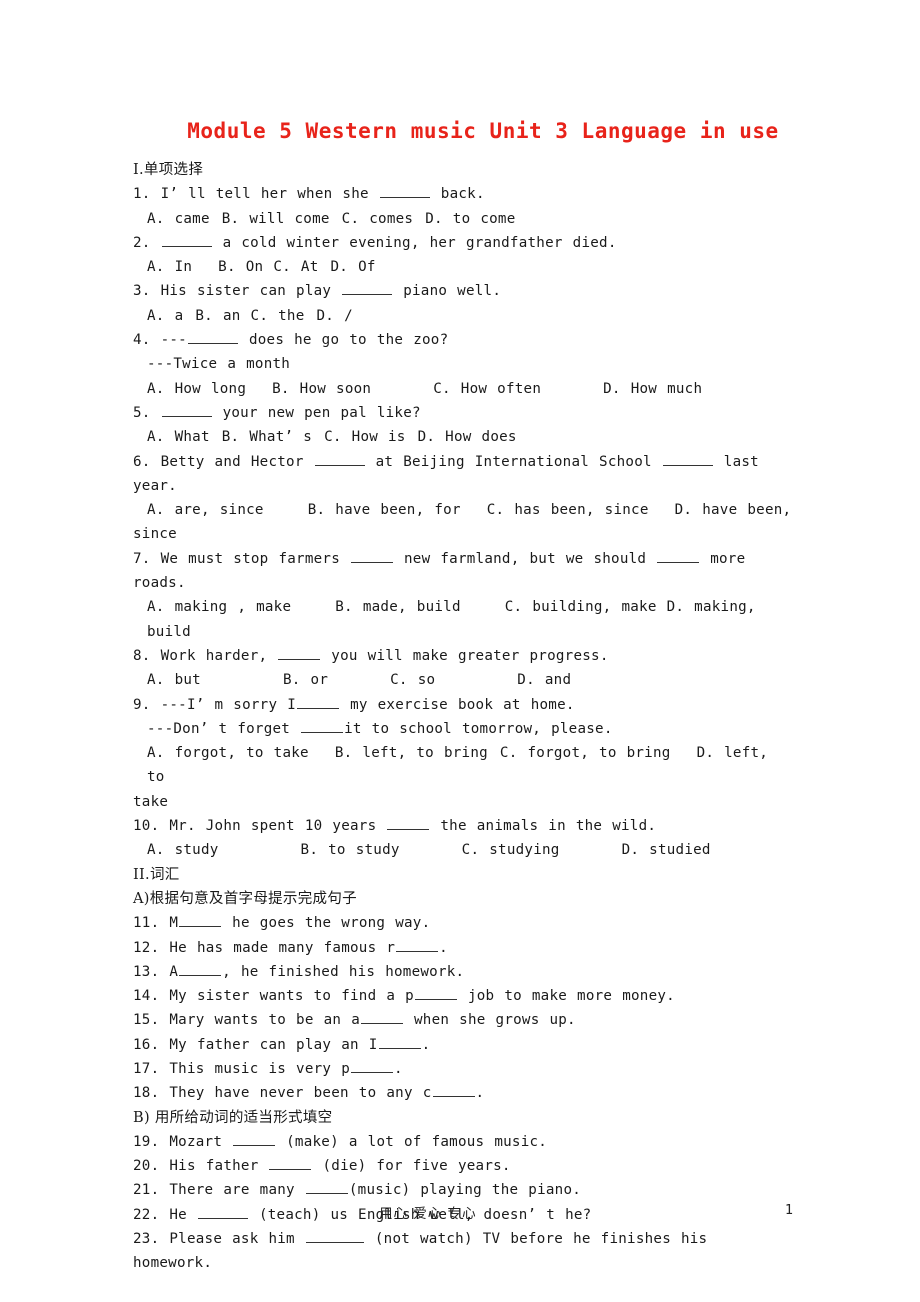 The image size is (920, 1302). I want to click on q2-option-b: B. On, so click(240, 267).